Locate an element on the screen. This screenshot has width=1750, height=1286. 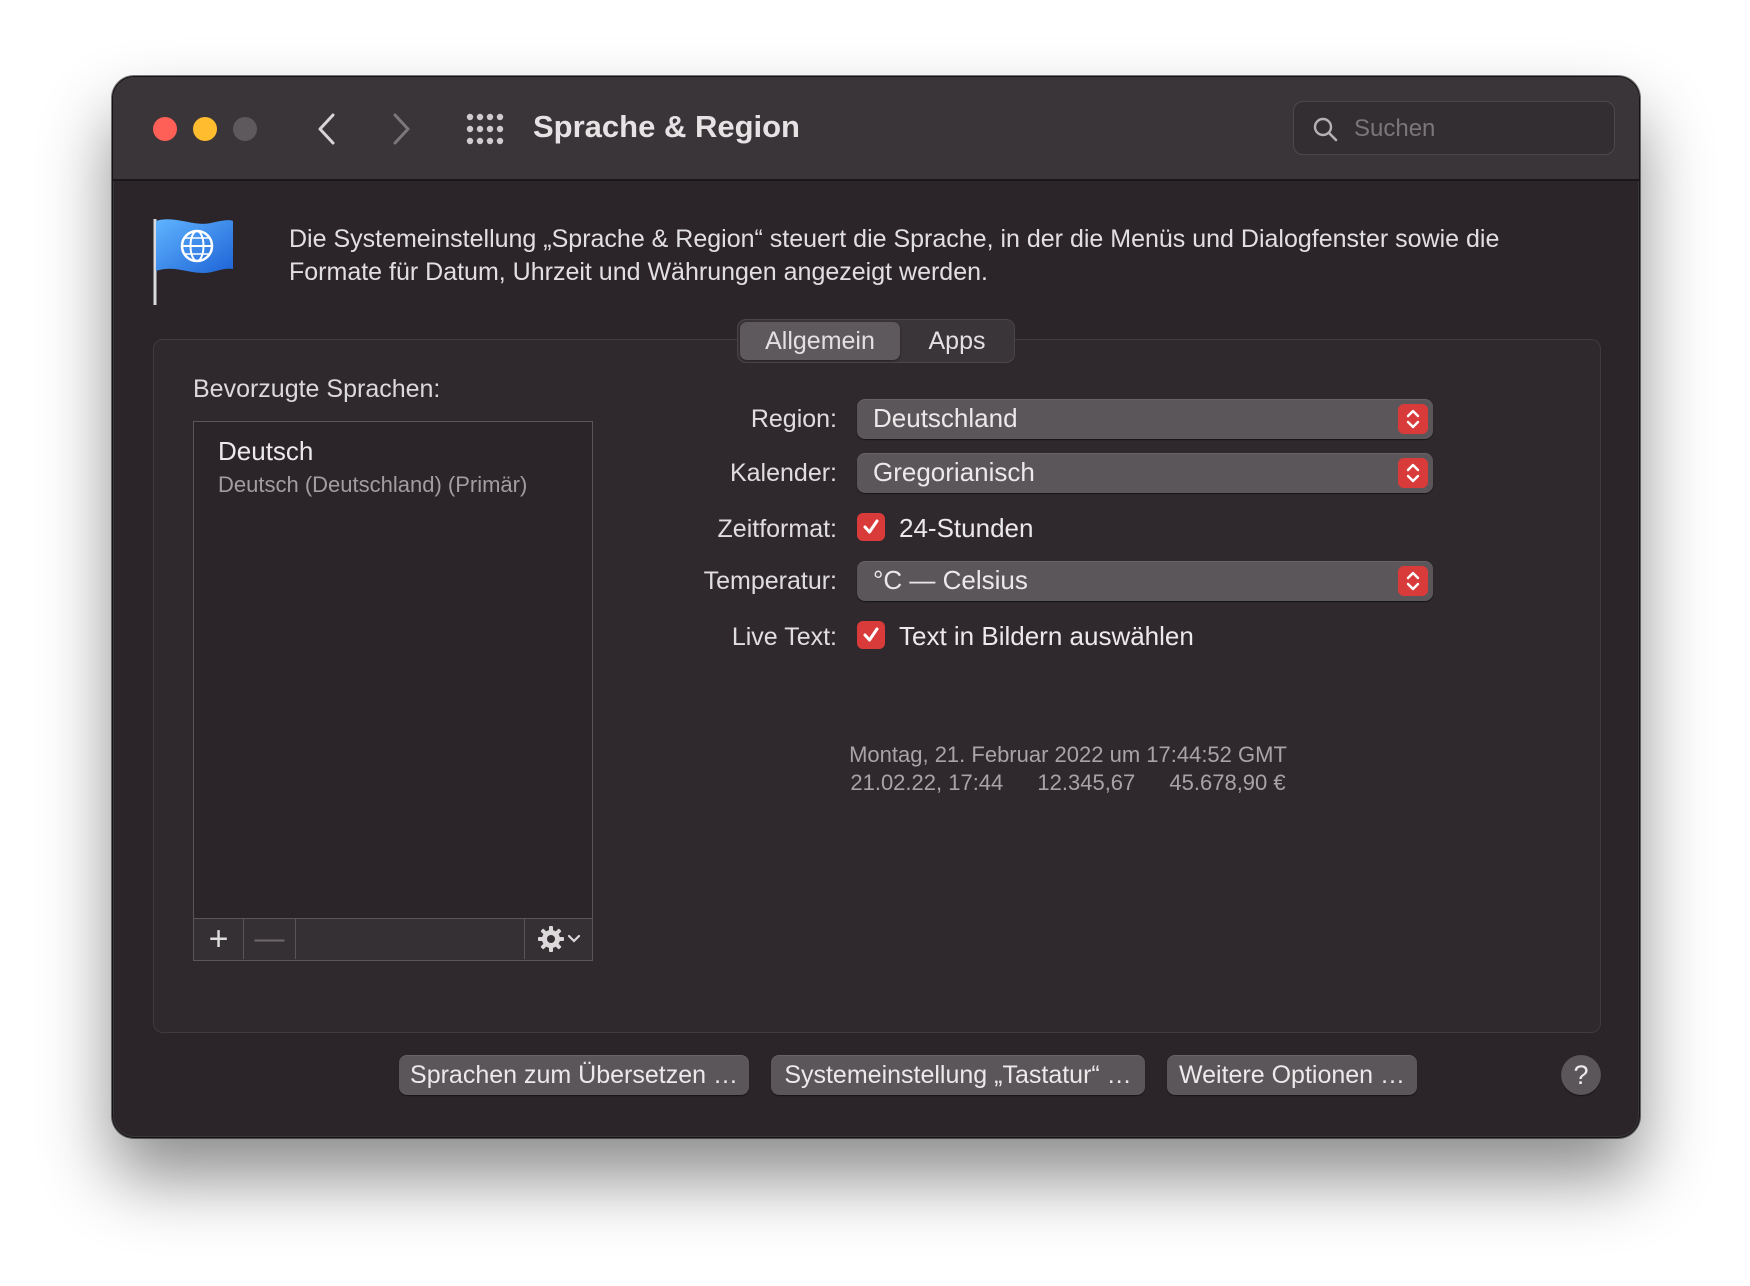
preferred-languages-label: Bevorzugte Sprachen: is located at coordinates (317, 389).